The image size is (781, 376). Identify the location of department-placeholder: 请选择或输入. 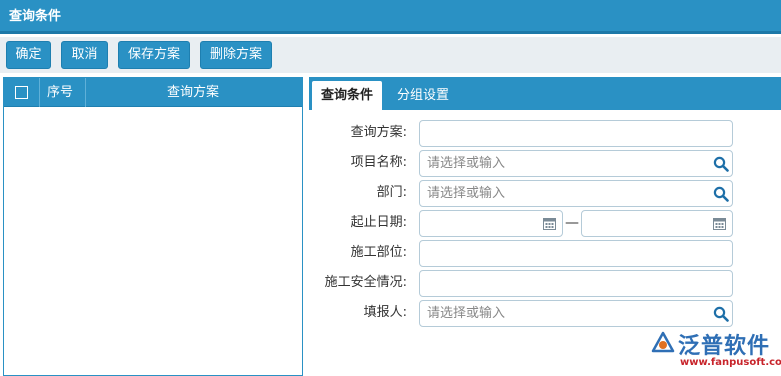
(466, 193).